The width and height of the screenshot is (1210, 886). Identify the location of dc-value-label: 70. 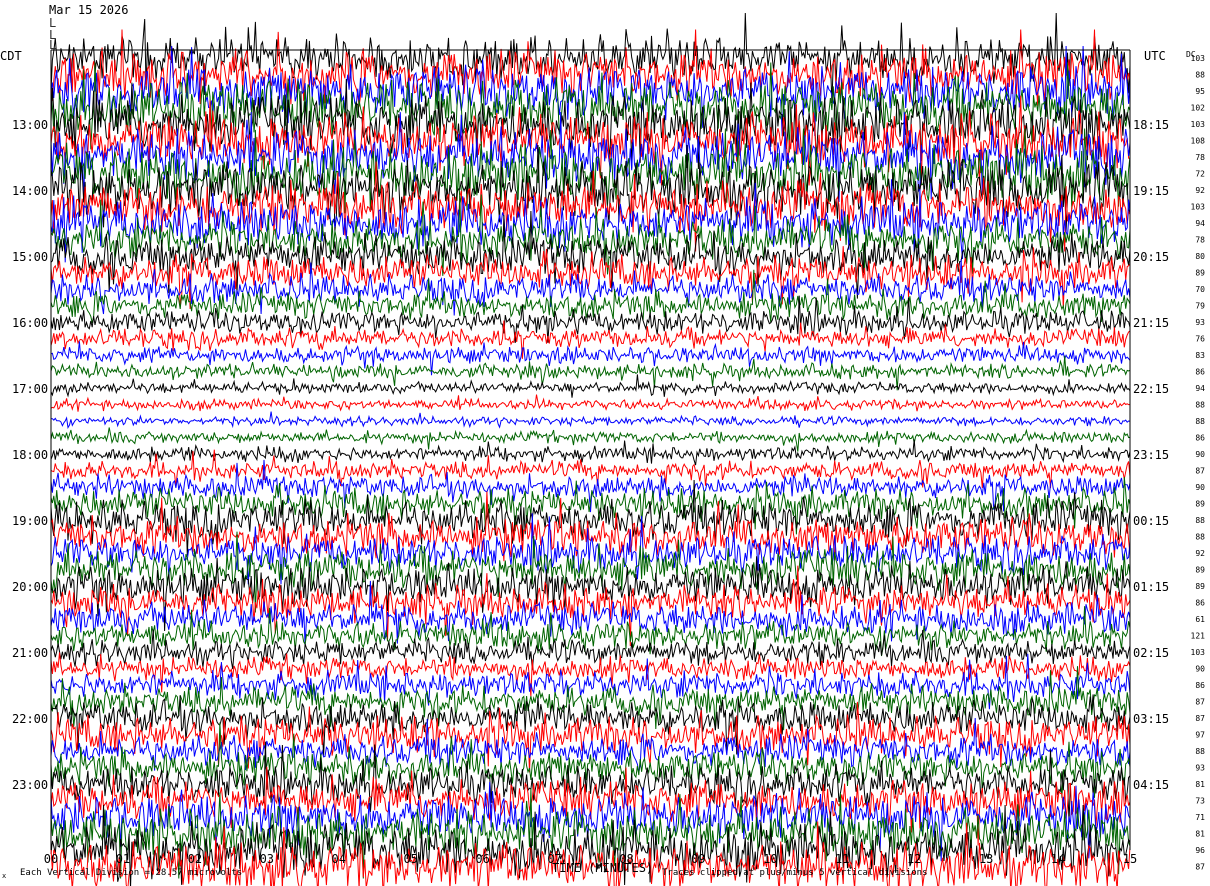
(1200, 289).